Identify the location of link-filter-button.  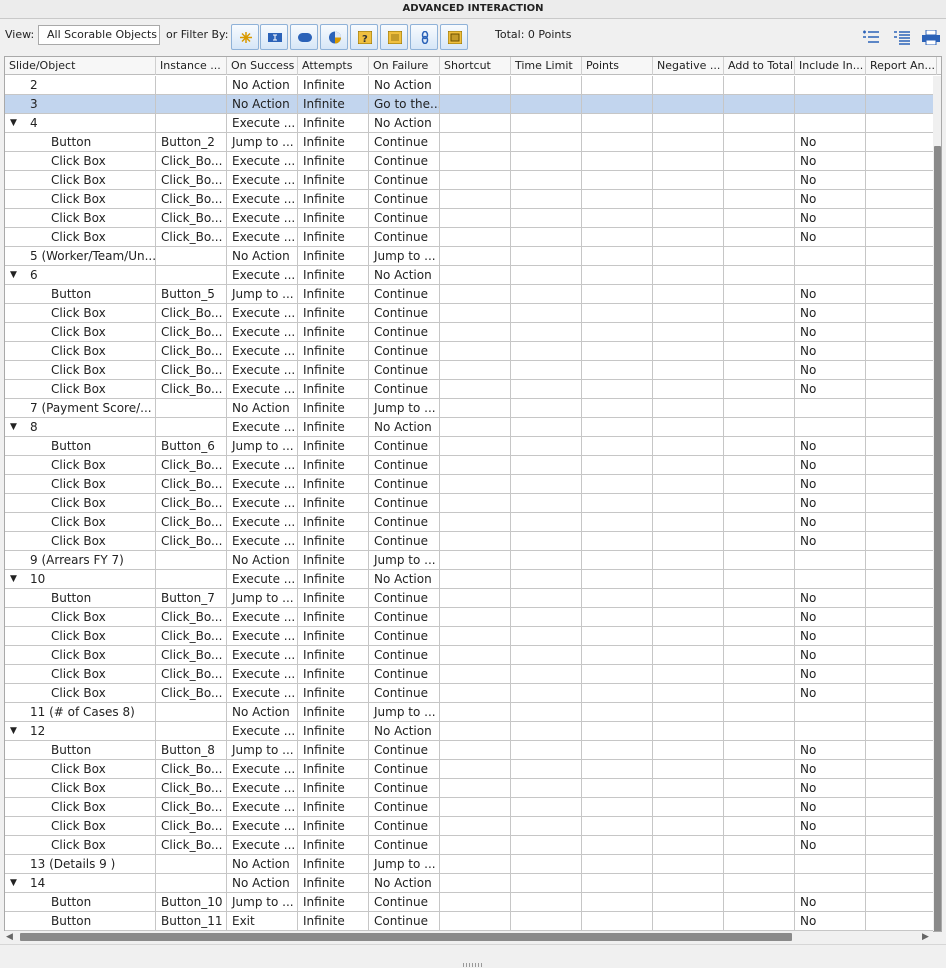
(424, 37).